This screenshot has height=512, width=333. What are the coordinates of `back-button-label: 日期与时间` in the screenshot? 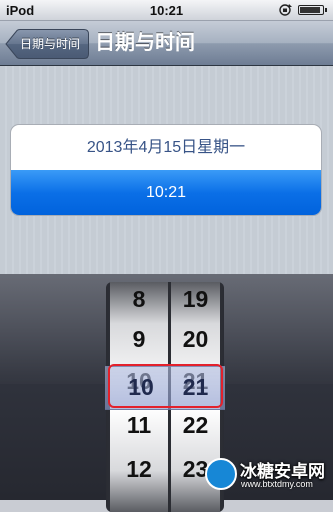 It's located at (49, 44).